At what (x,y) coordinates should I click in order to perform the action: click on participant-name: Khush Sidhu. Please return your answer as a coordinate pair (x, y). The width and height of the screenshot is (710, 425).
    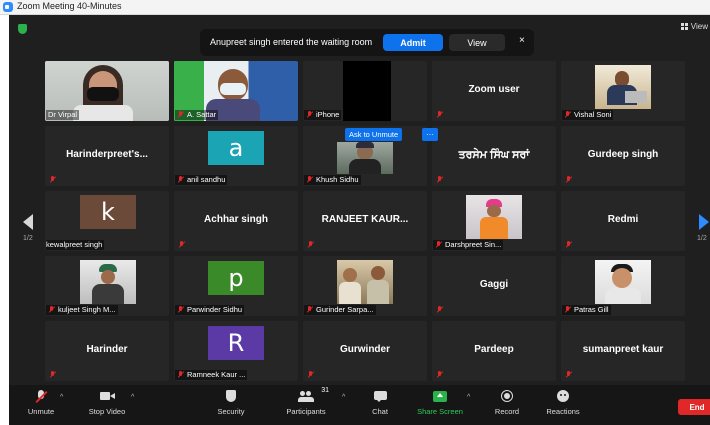
    Looking at the image, I should click on (337, 179).